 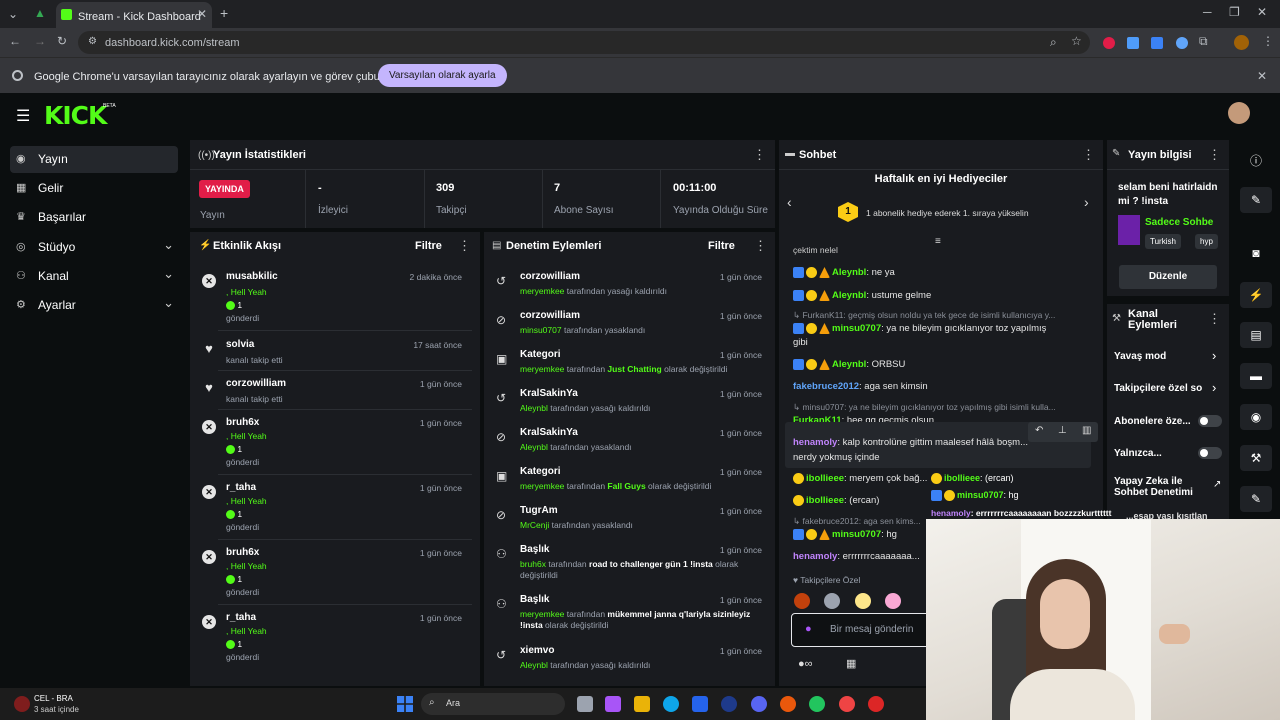 What do you see at coordinates (94, 305) in the screenshot?
I see `sidebar-item-ayarlar: ⚙ Ayarlar ⌄` at bounding box center [94, 305].